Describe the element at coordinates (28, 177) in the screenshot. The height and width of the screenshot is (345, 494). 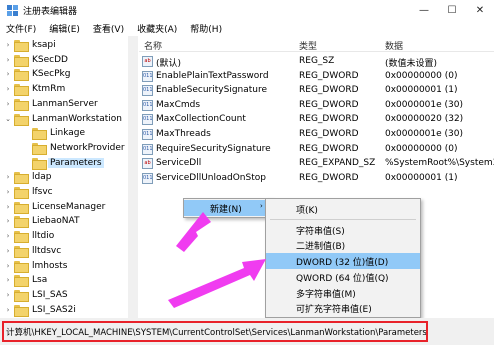
I see `tree-item: › ldap` at that location.